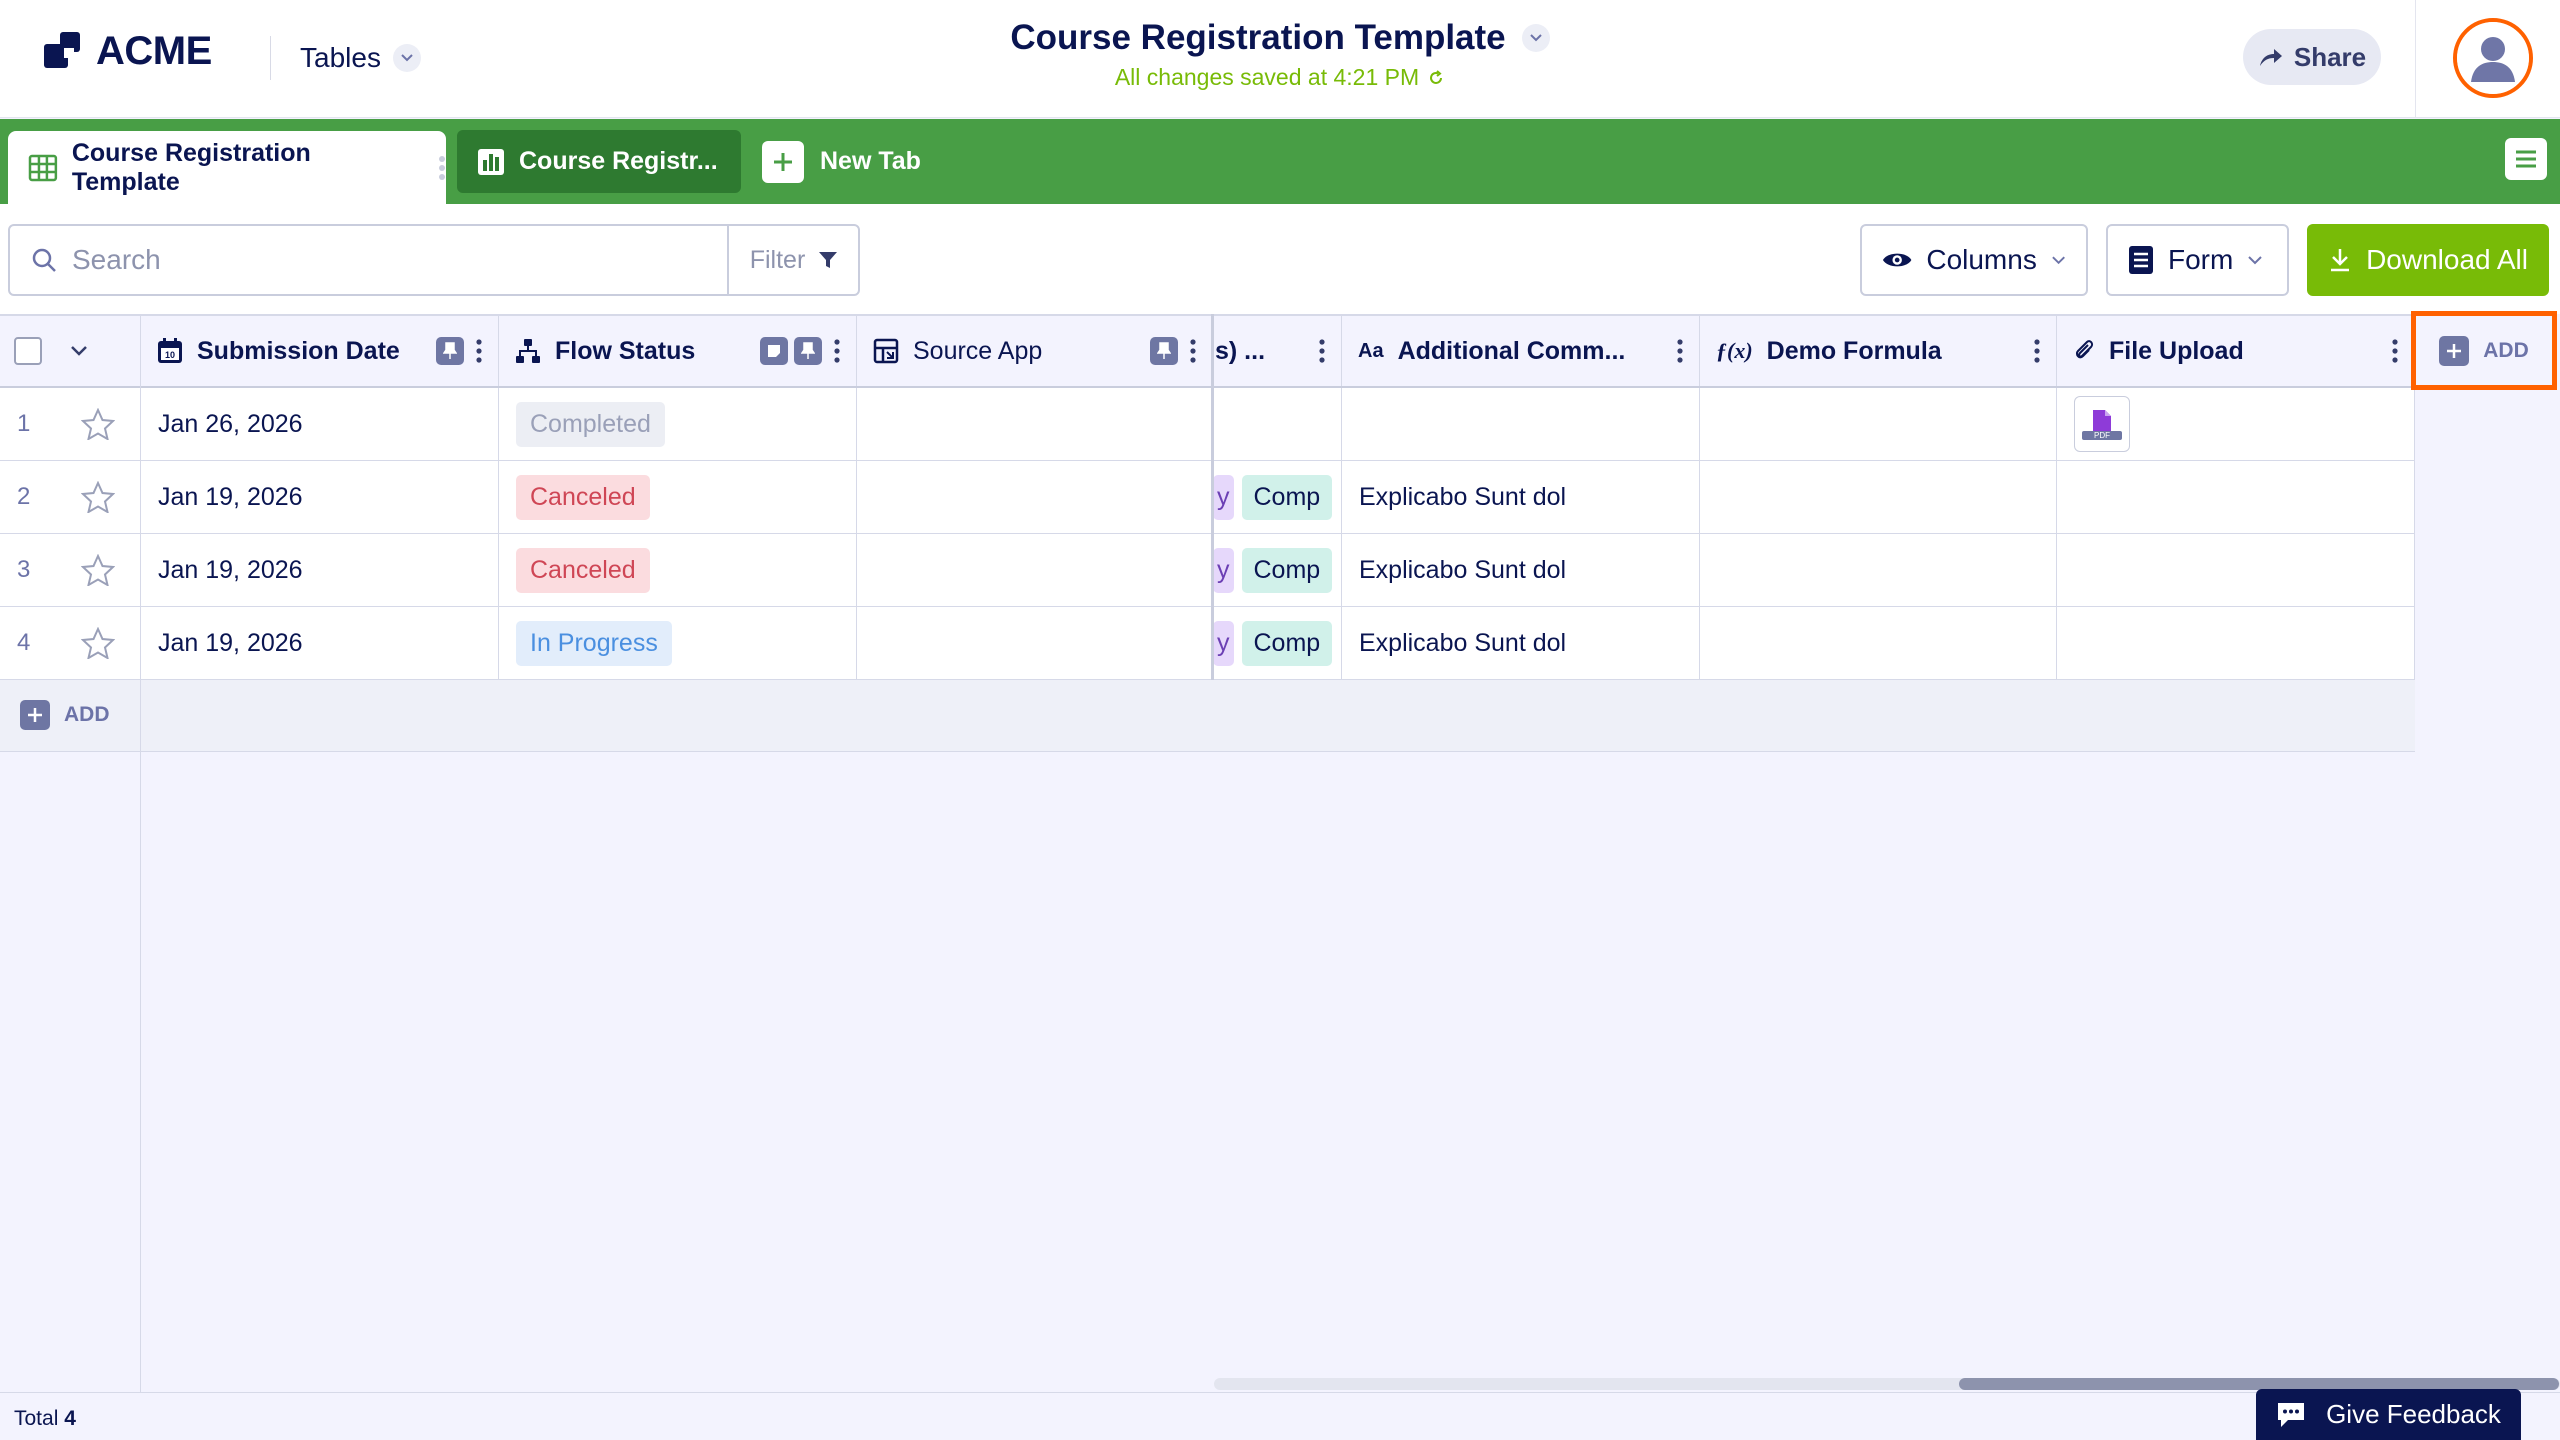 This screenshot has height=1440, width=2560. Describe the element at coordinates (2201, 259) in the screenshot. I see `form-label: Form` at that location.